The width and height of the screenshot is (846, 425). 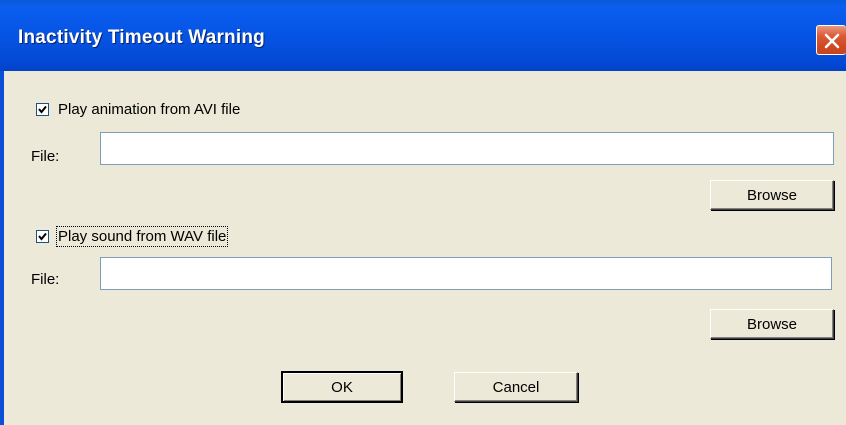 What do you see at coordinates (467, 148) in the screenshot?
I see `animation-file-input` at bounding box center [467, 148].